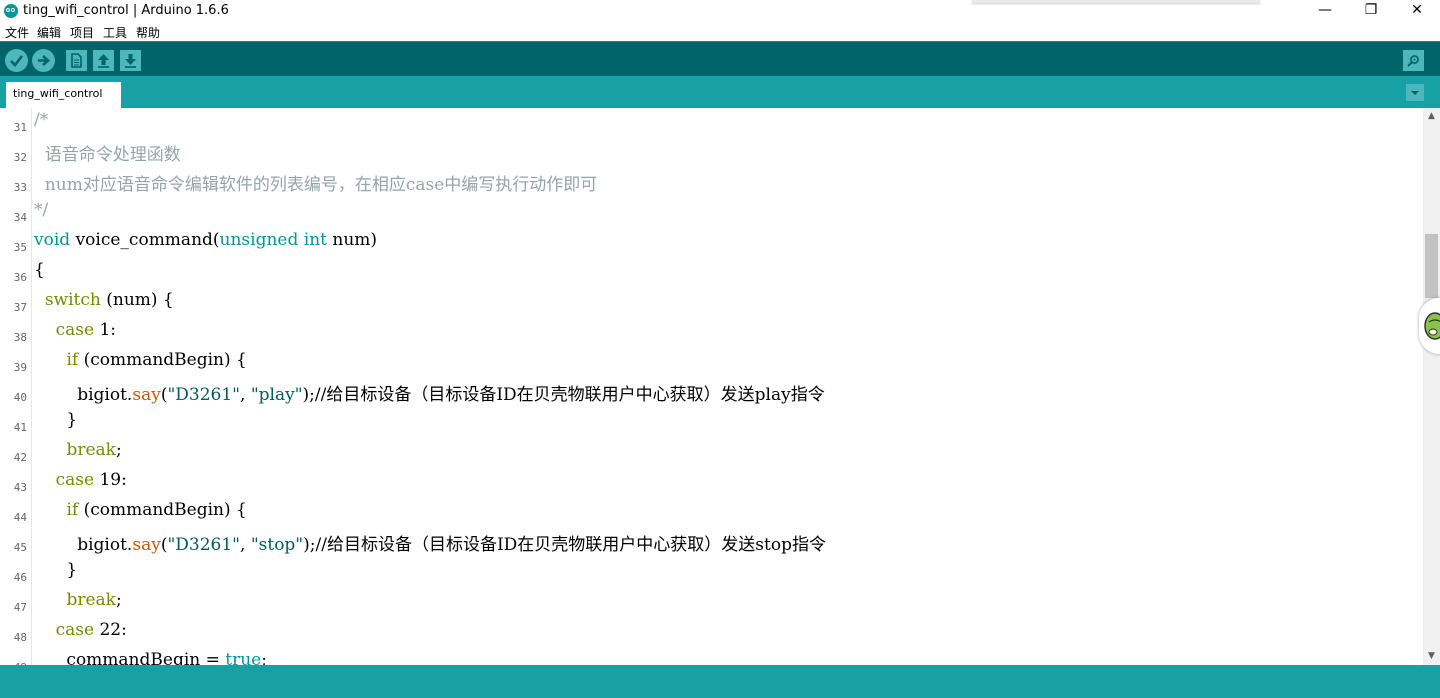 Image resolution: width=1440 pixels, height=698 pixels. What do you see at coordinates (82, 32) in the screenshot?
I see `menu-sketch: 项目` at bounding box center [82, 32].